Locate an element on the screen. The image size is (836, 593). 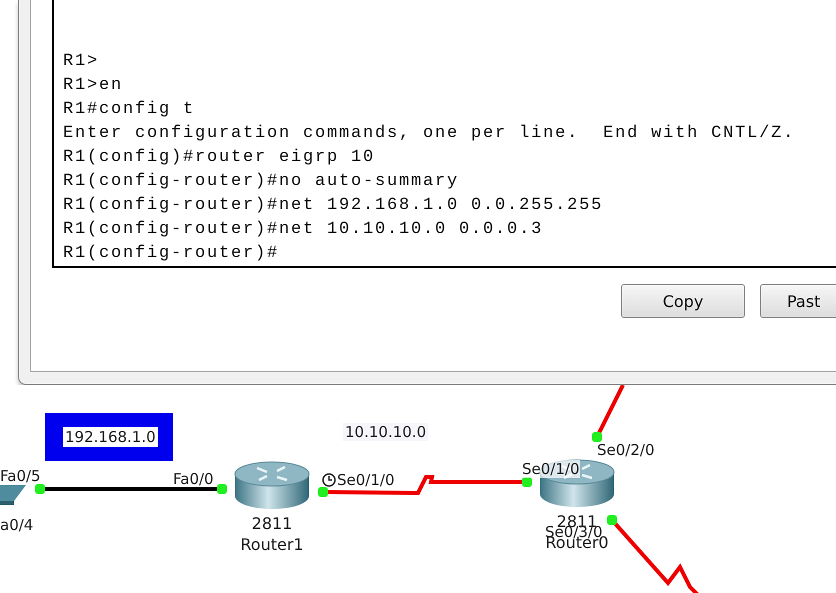
device-model: 2811 is located at coordinates (272, 523).